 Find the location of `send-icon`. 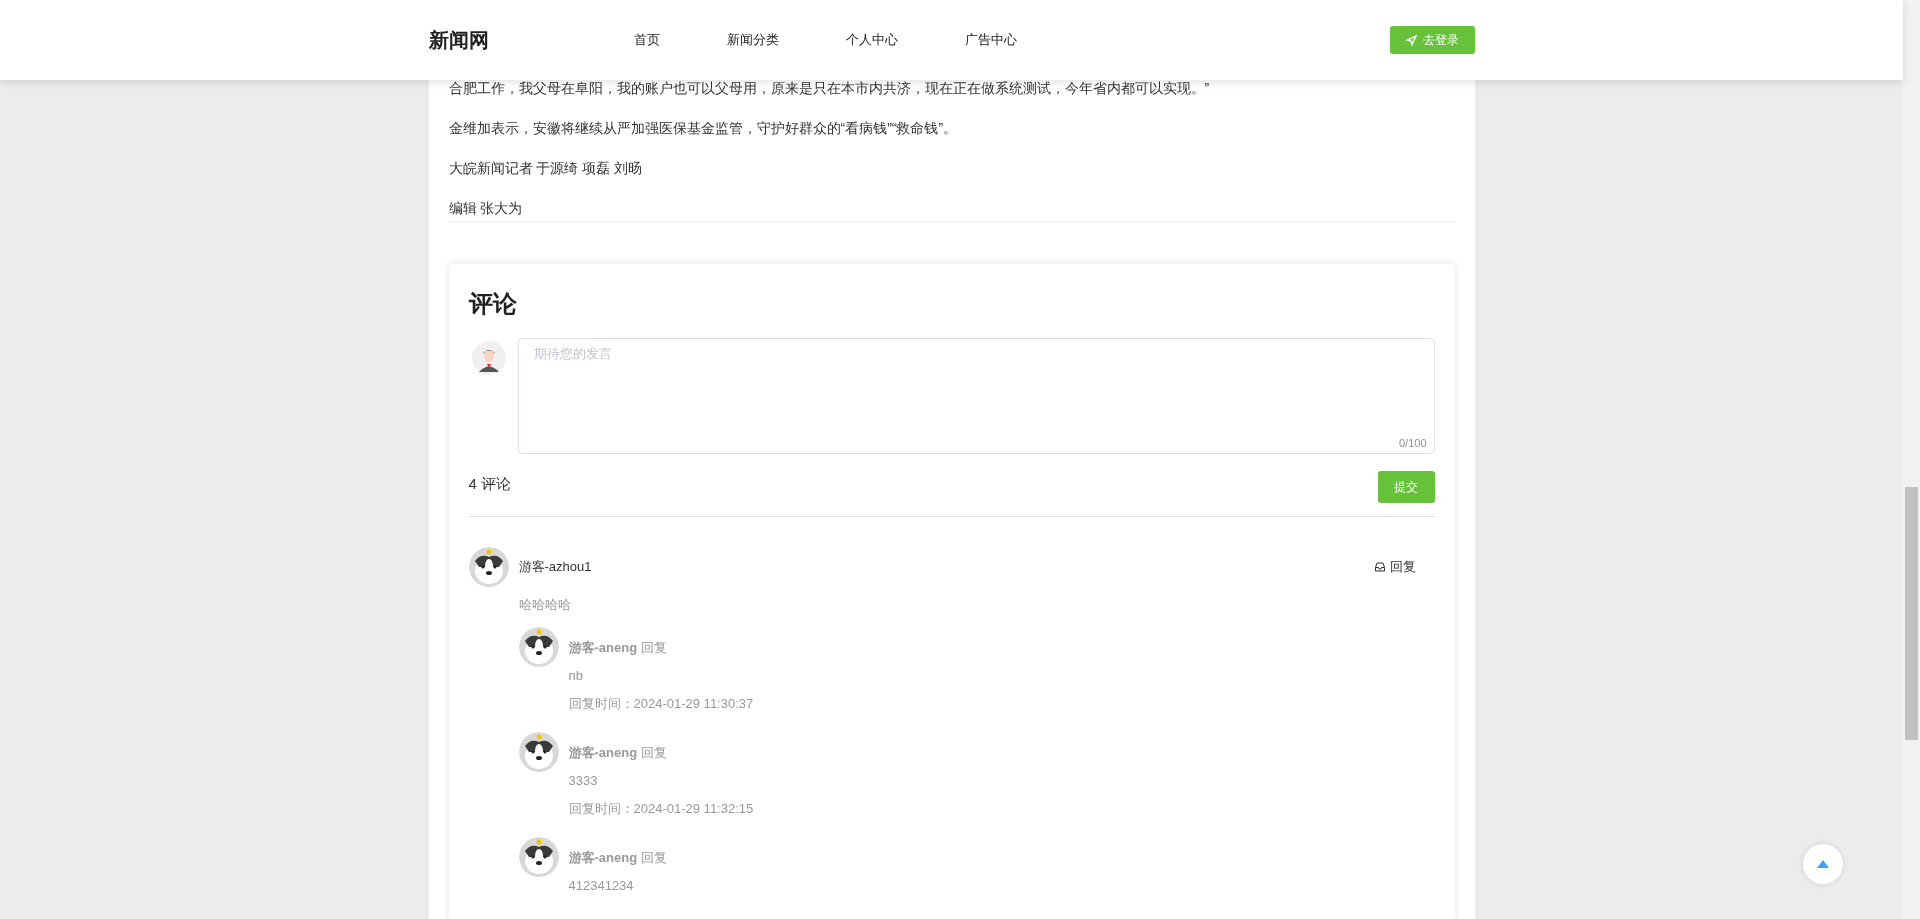

send-icon is located at coordinates (1411, 40).